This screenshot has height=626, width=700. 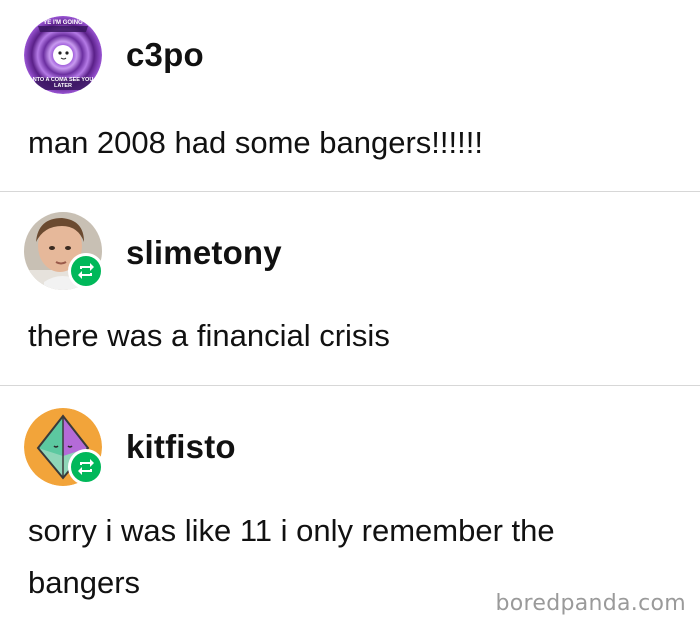 What do you see at coordinates (165, 55) in the screenshot?
I see `username: c3po` at bounding box center [165, 55].